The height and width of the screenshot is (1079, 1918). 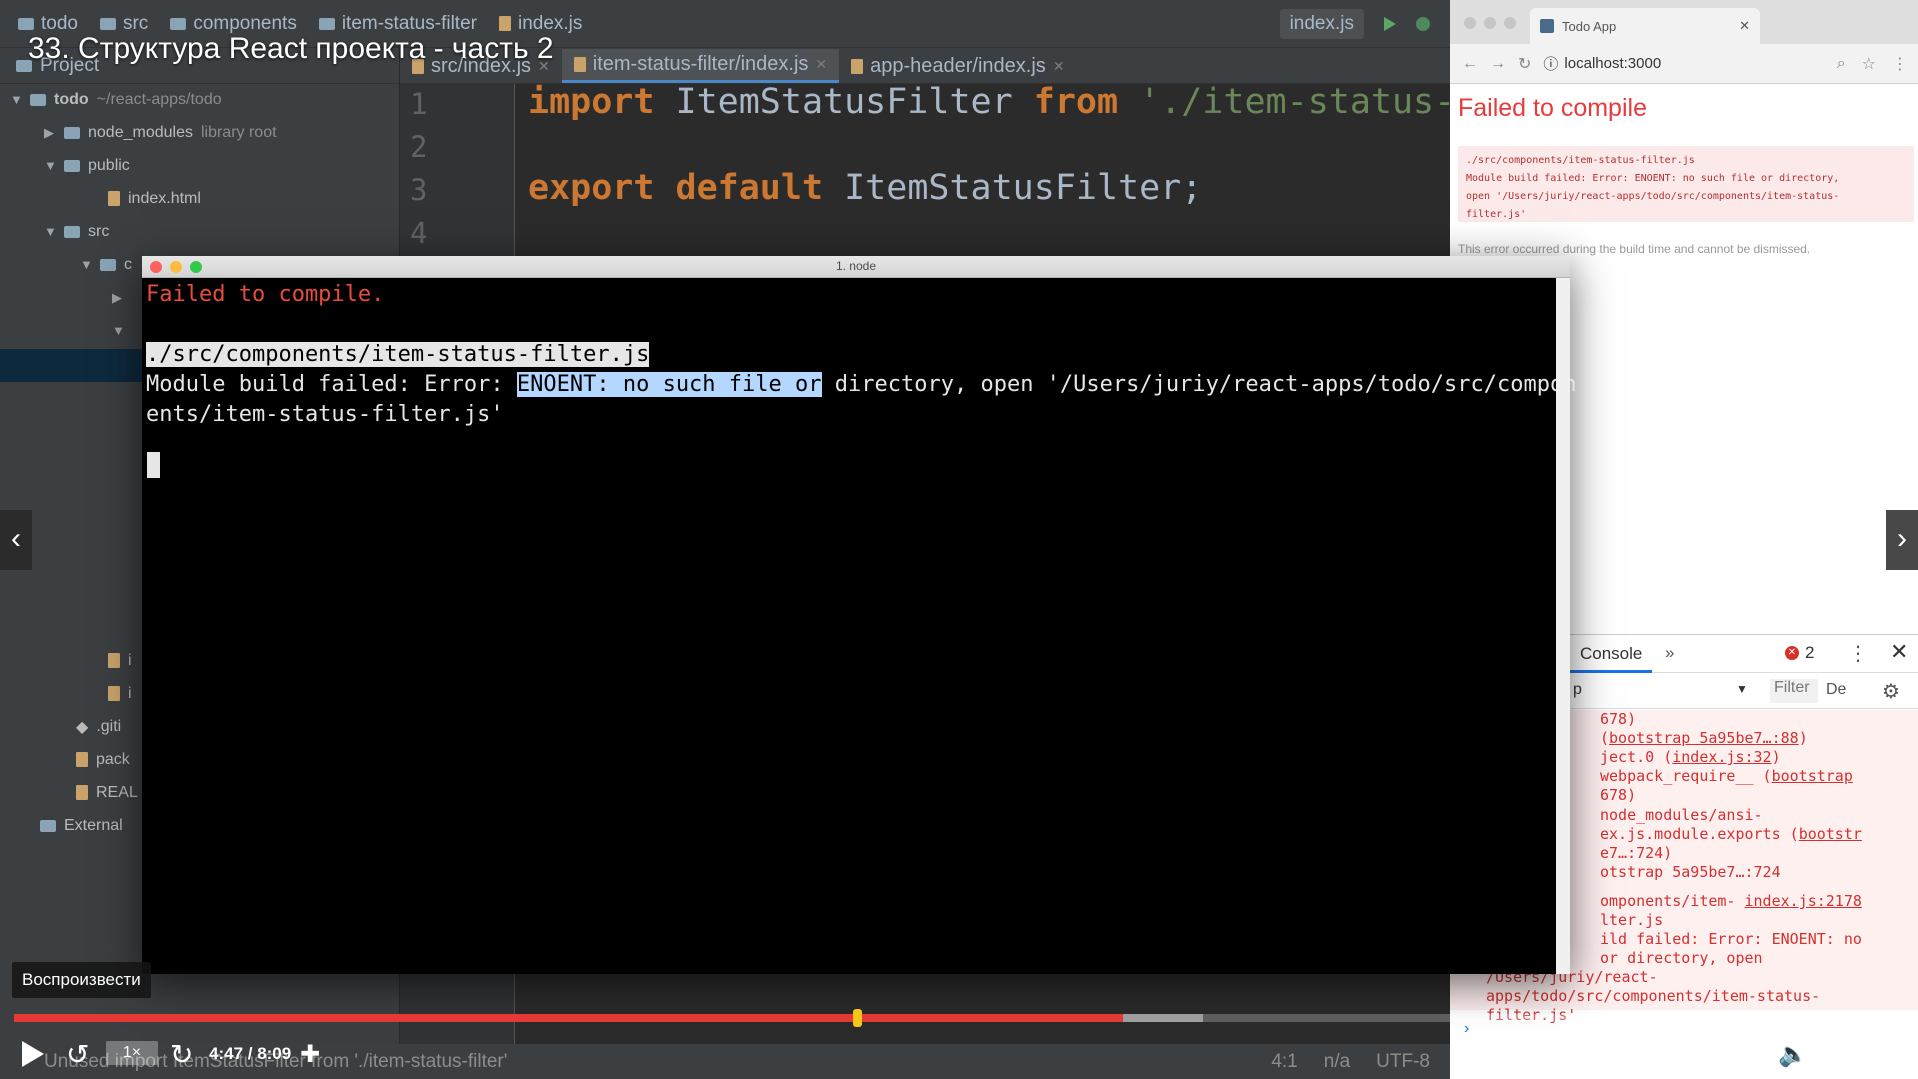 I want to click on source-link: index.js:2178, so click(x=1803, y=901).